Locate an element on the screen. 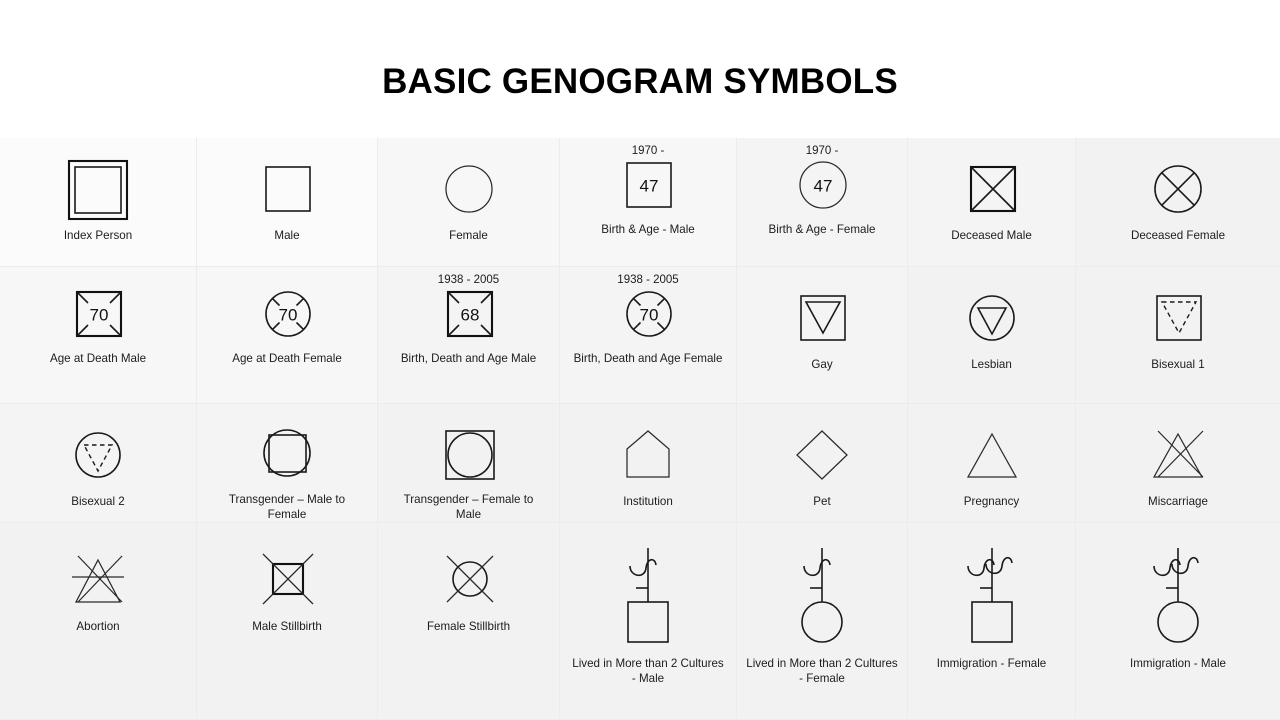 The image size is (1280, 720). symbol-cell-female-stillbirth: Female Stillbirth is located at coordinates (469, 621).